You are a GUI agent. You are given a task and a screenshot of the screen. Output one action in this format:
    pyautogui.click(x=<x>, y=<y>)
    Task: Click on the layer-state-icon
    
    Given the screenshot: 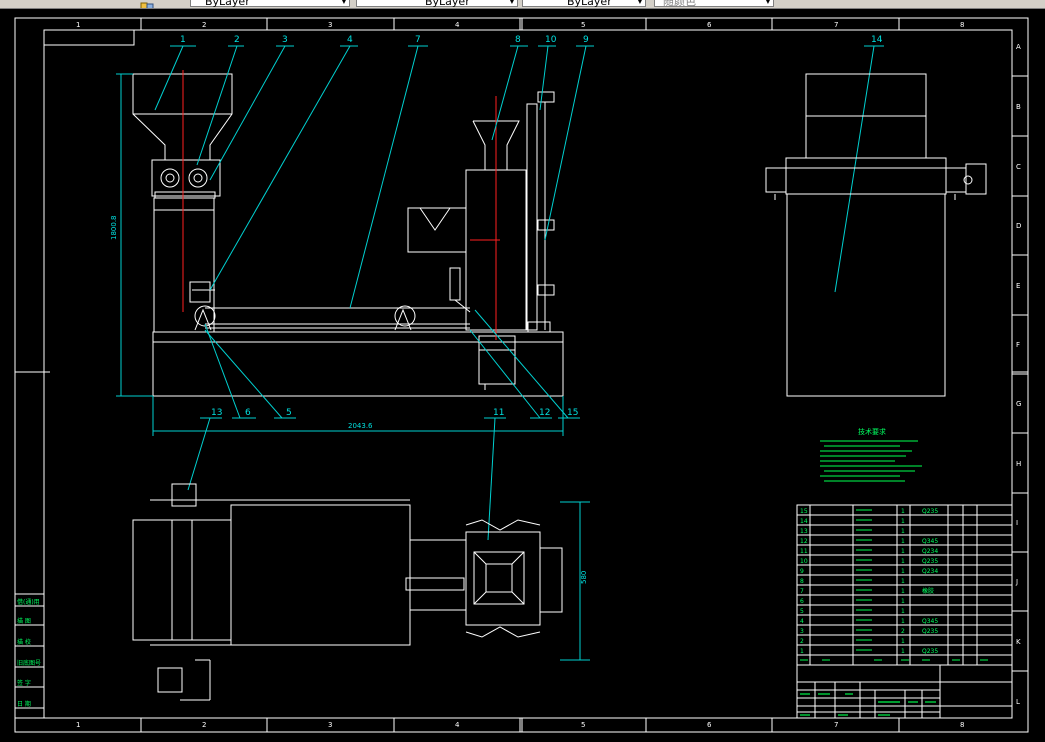 What is the action you would take?
    pyautogui.click(x=147, y=4)
    